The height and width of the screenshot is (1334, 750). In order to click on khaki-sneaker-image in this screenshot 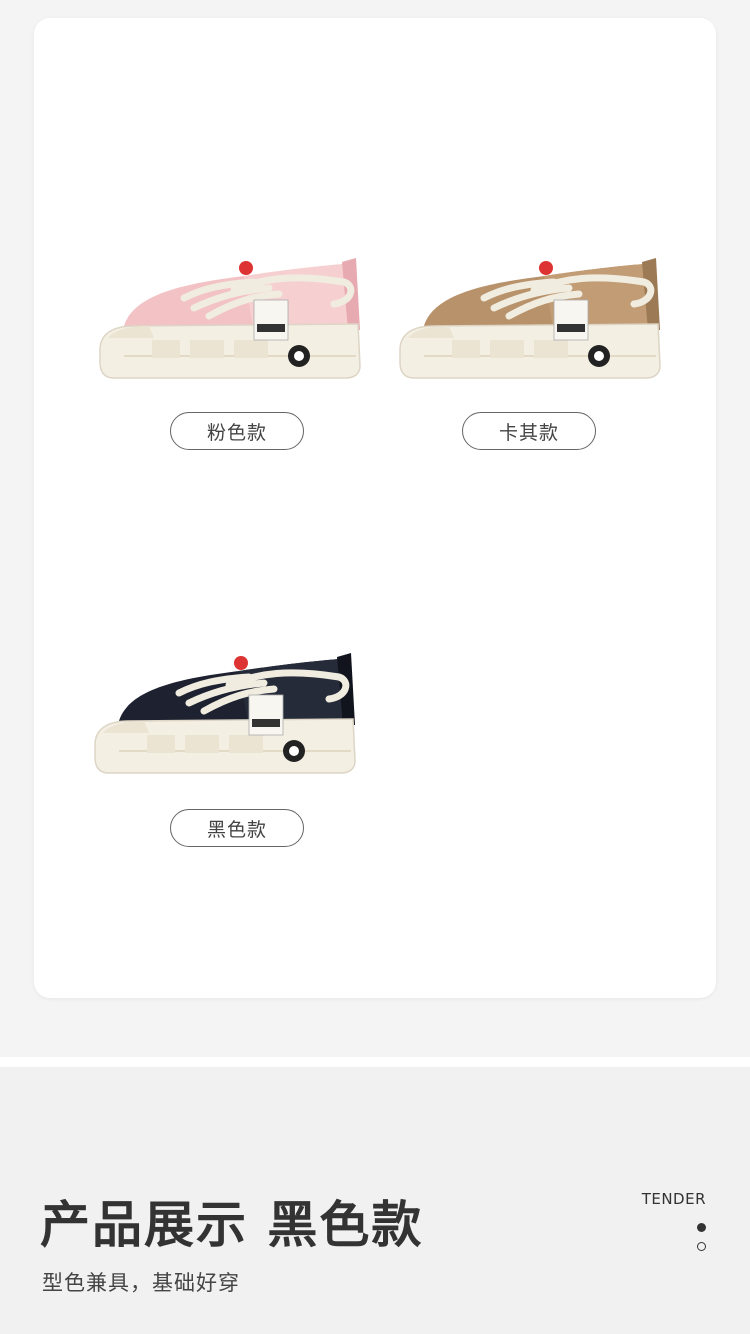, I will do `click(534, 313)`.